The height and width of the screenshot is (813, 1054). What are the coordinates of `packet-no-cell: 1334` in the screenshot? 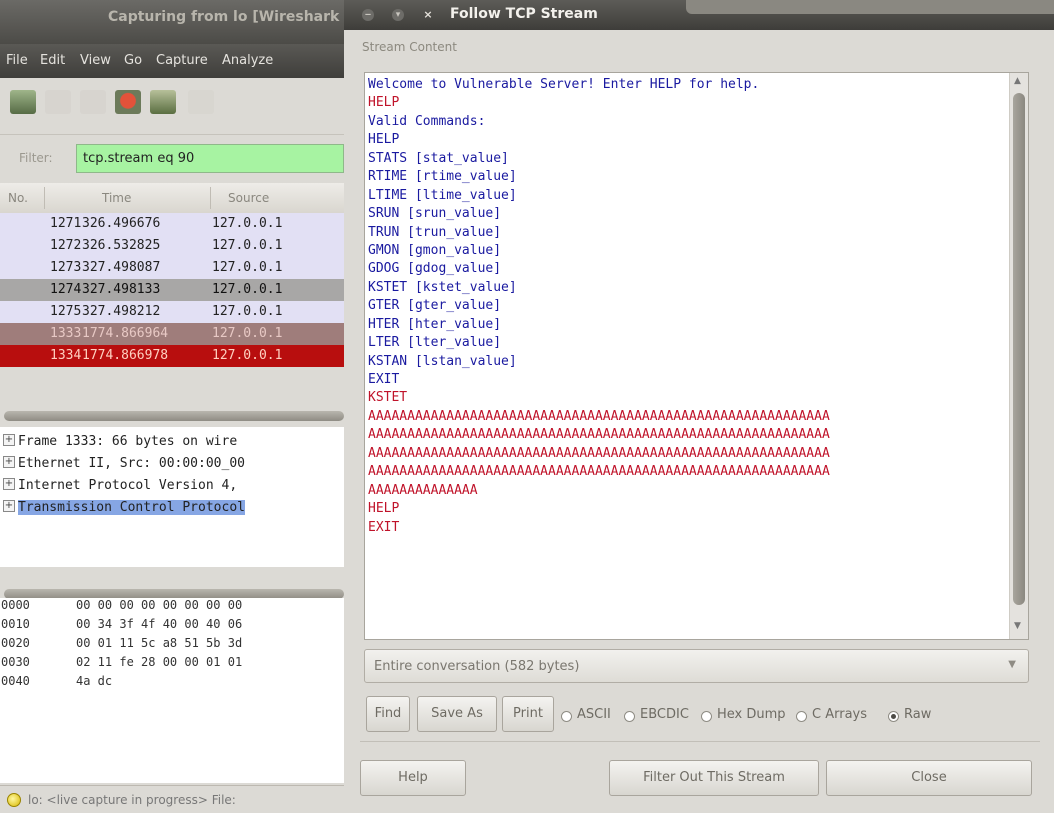 It's located at (66, 355).